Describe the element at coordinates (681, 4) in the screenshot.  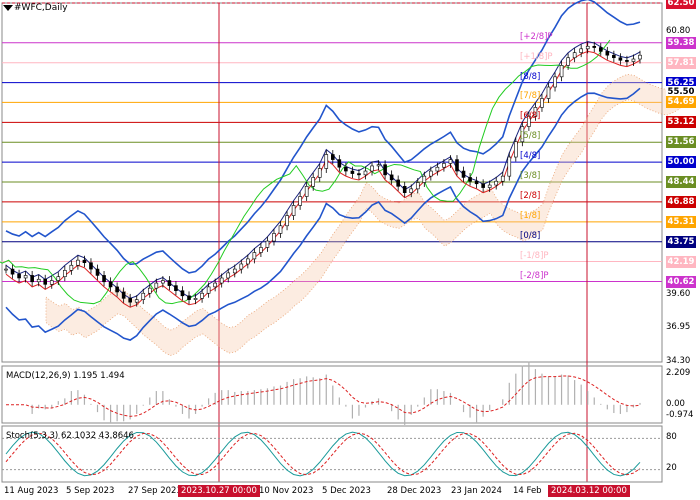
I see `price-level-tag: 62.50` at that location.